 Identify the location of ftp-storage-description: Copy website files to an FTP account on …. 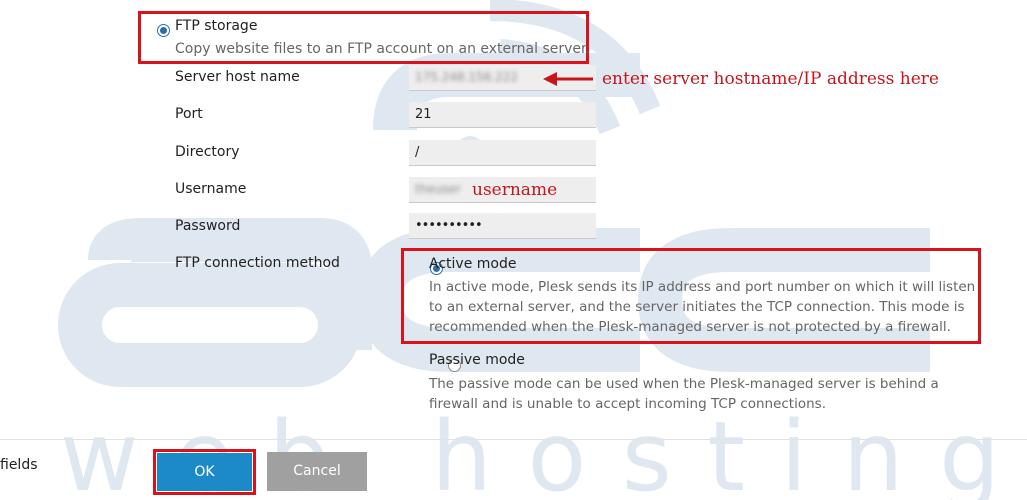
(382, 49).